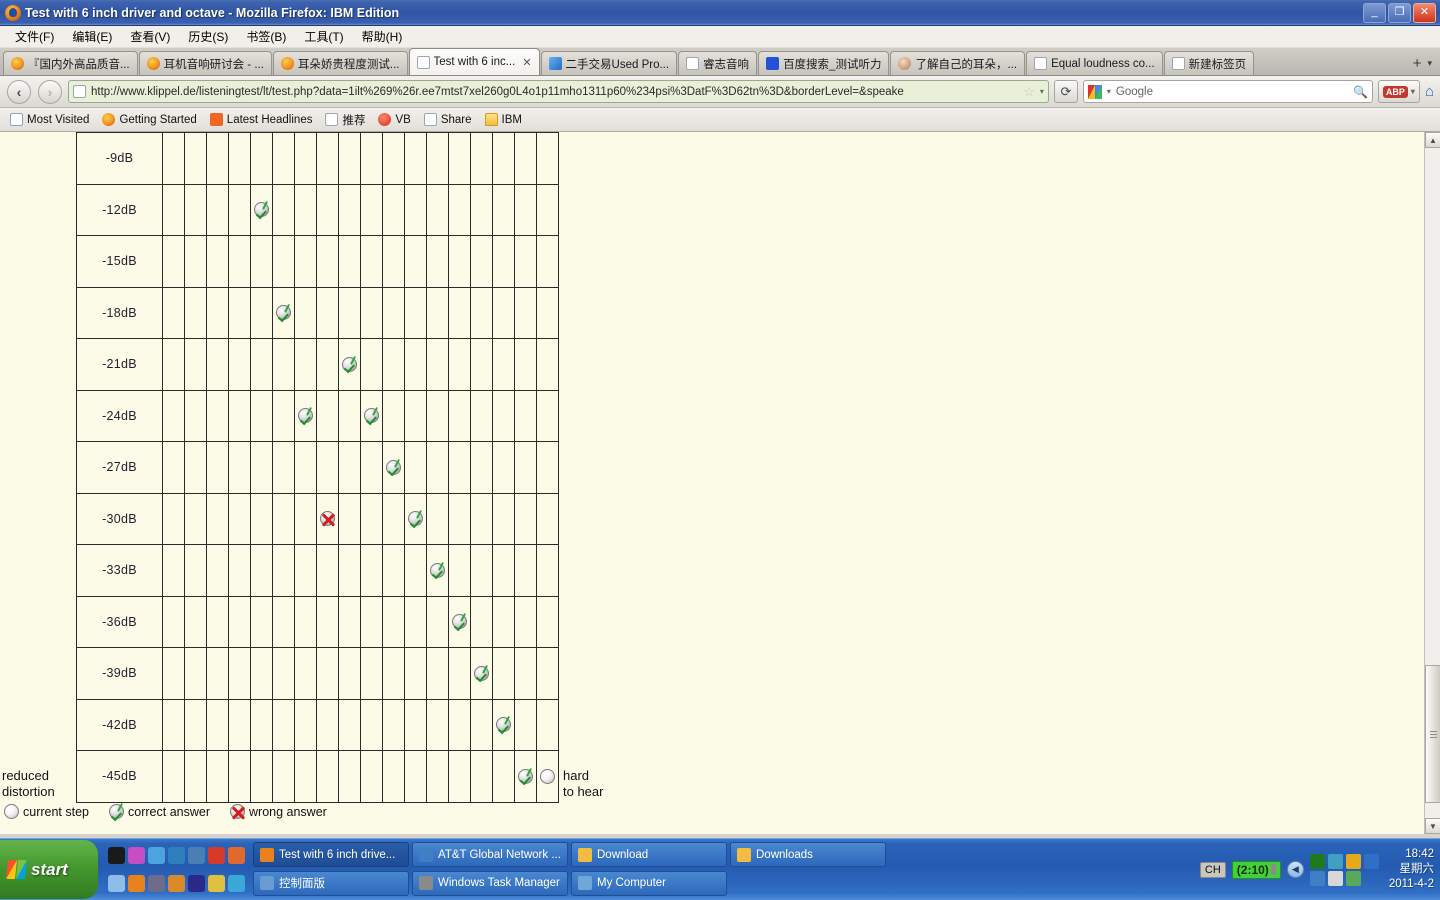 This screenshot has width=1440, height=900. What do you see at coordinates (216, 855) in the screenshot?
I see `opera-icon` at bounding box center [216, 855].